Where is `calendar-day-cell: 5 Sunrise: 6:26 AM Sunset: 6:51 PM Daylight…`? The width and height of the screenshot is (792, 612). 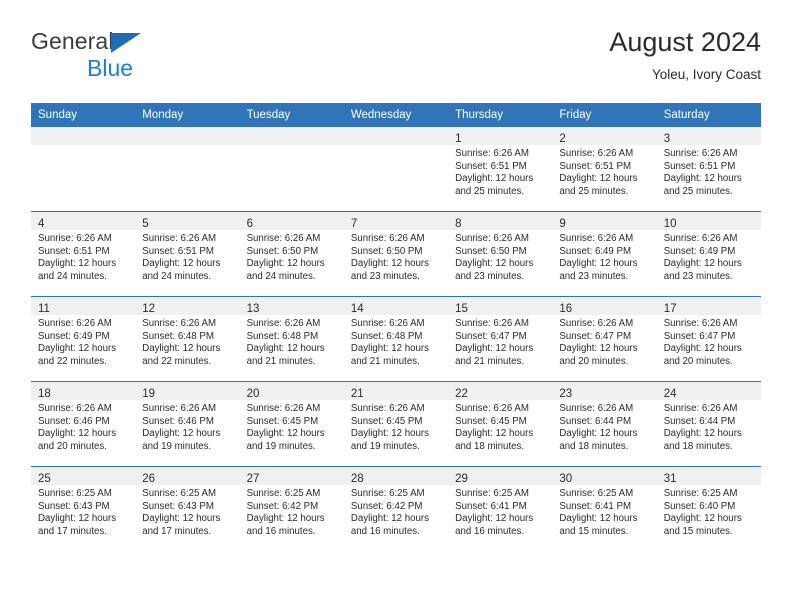 calendar-day-cell: 5 Sunrise: 6:26 AM Sunset: 6:51 PM Daylight… is located at coordinates (187, 254).